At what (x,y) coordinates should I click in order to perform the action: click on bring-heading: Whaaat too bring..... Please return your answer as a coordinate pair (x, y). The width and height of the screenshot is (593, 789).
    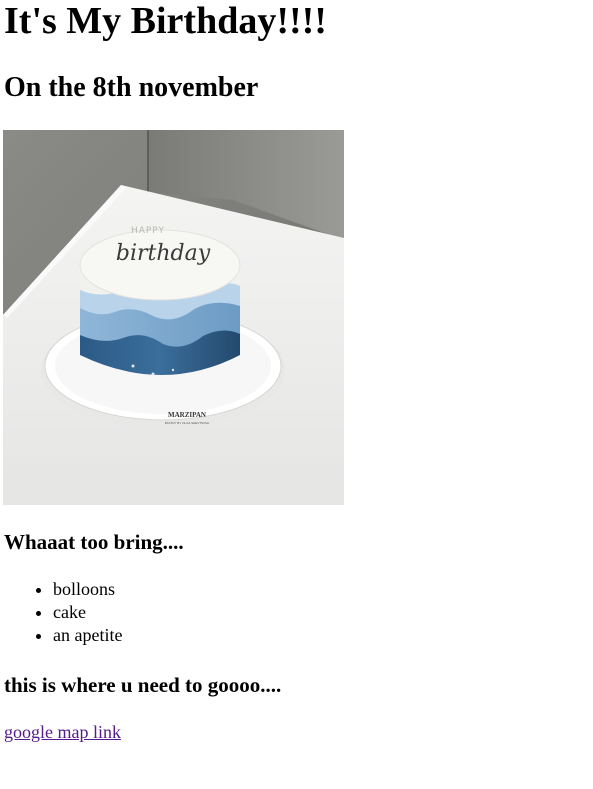
    Looking at the image, I should click on (94, 542).